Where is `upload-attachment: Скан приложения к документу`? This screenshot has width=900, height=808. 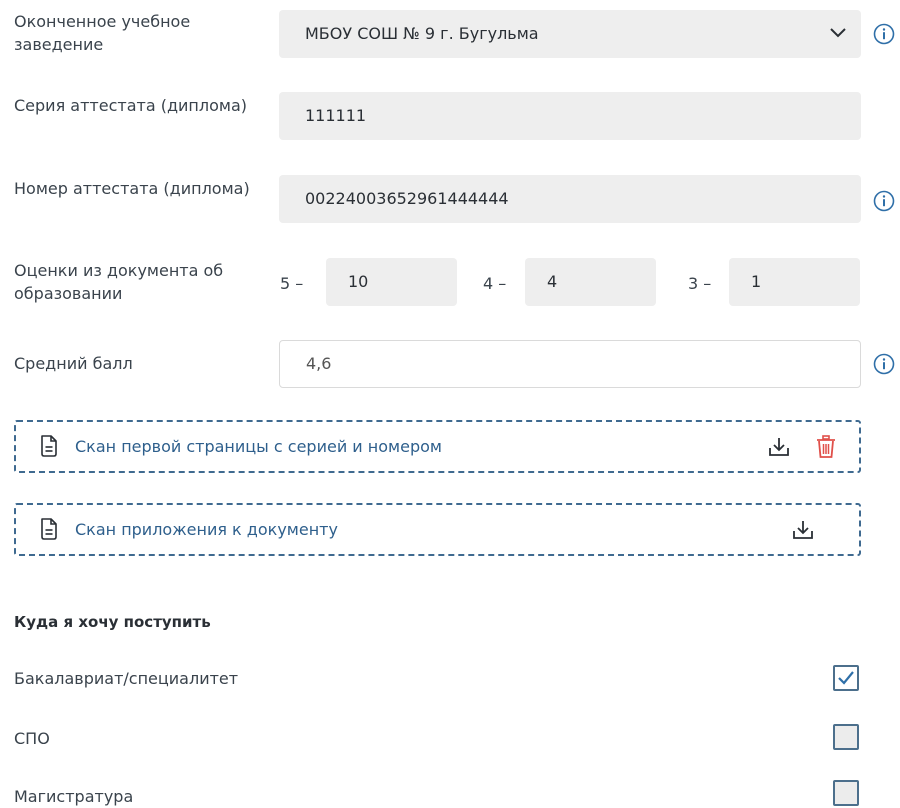 upload-attachment: Скан приложения к документу is located at coordinates (437, 529).